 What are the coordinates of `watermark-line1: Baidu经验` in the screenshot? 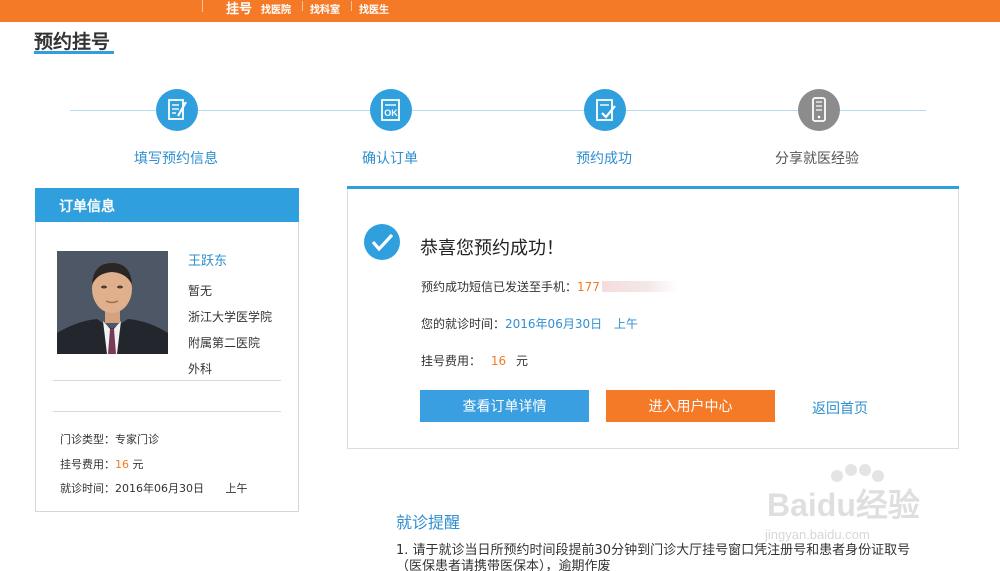 It's located at (843, 505).